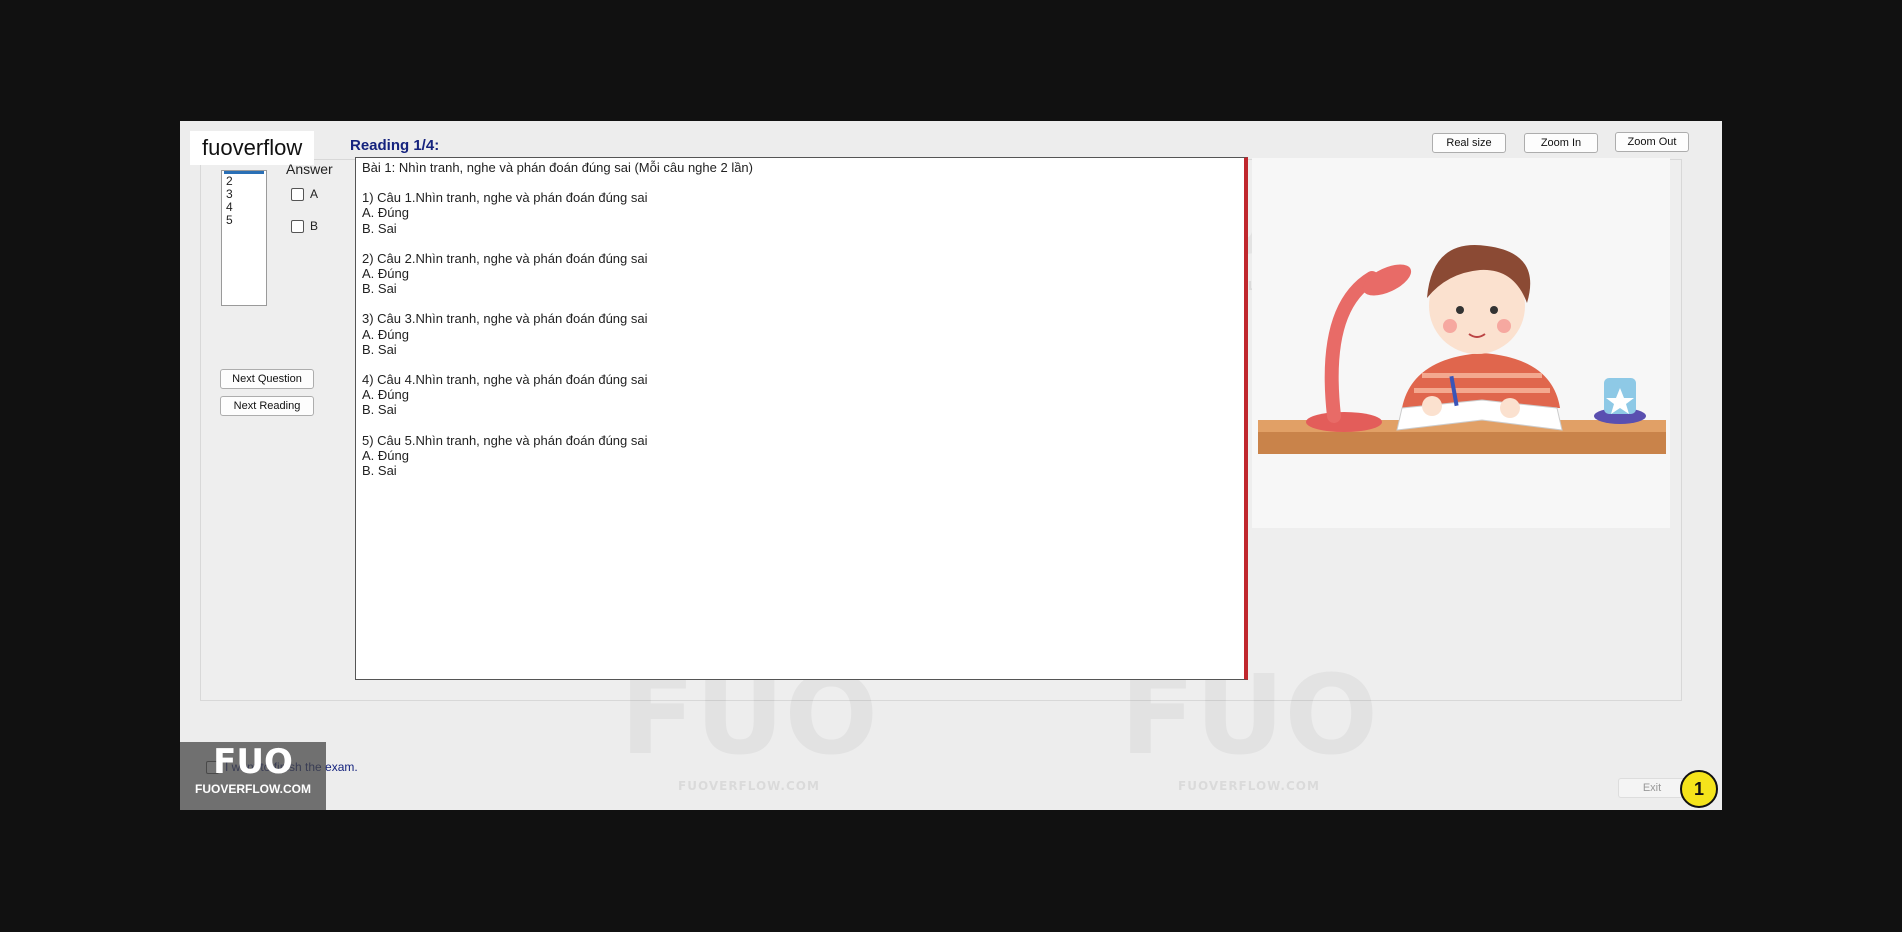 Image resolution: width=1902 pixels, height=932 pixels. I want to click on next-reading-button: Next Reading, so click(267, 406).